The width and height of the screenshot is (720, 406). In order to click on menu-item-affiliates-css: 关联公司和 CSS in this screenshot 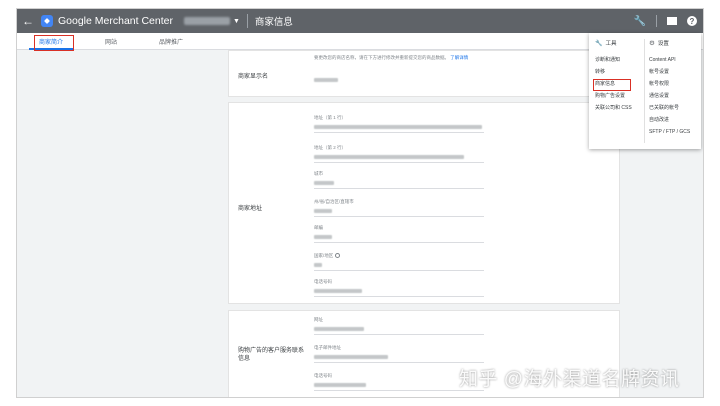, I will do `click(613, 108)`.